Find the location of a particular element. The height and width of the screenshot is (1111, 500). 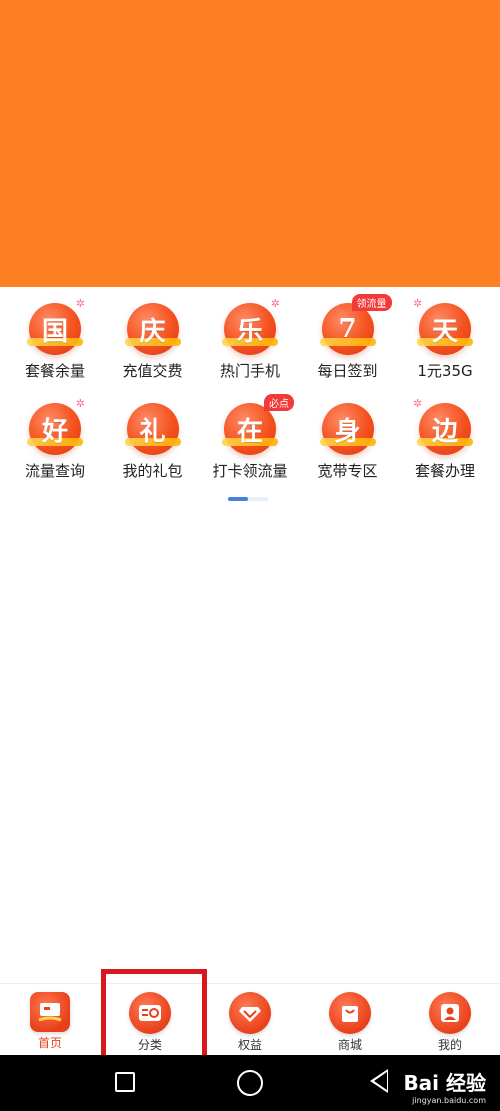

badge-icon: 庆 is located at coordinates (152, 329).